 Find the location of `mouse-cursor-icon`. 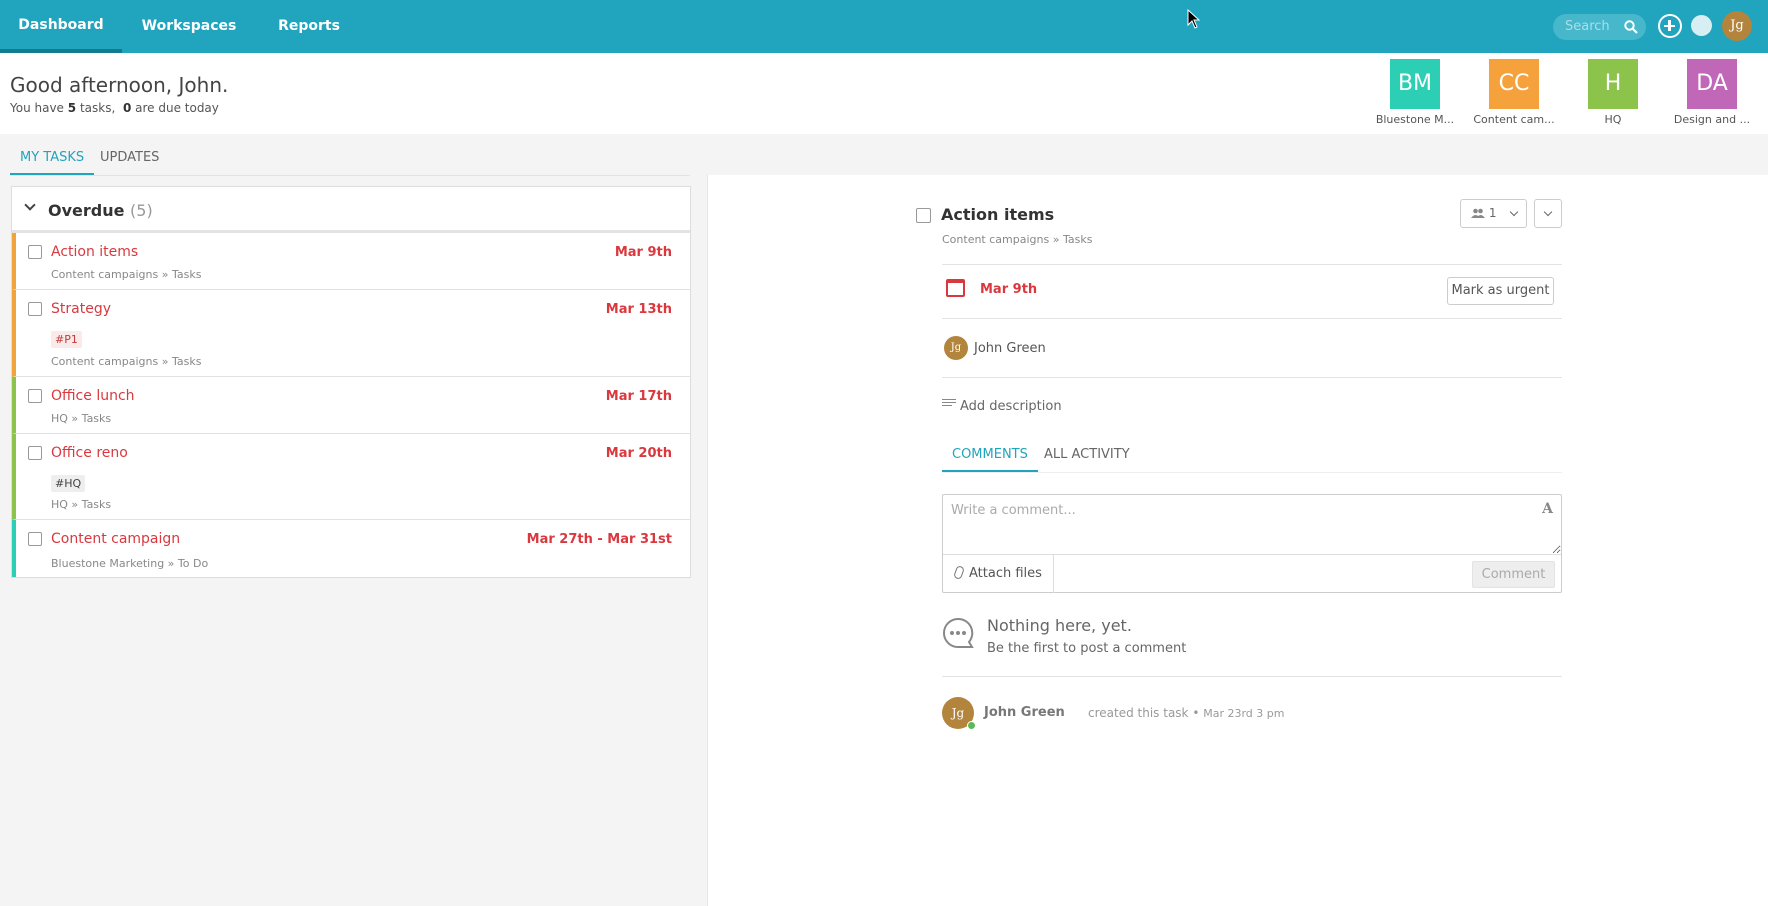

mouse-cursor-icon is located at coordinates (1194, 19).